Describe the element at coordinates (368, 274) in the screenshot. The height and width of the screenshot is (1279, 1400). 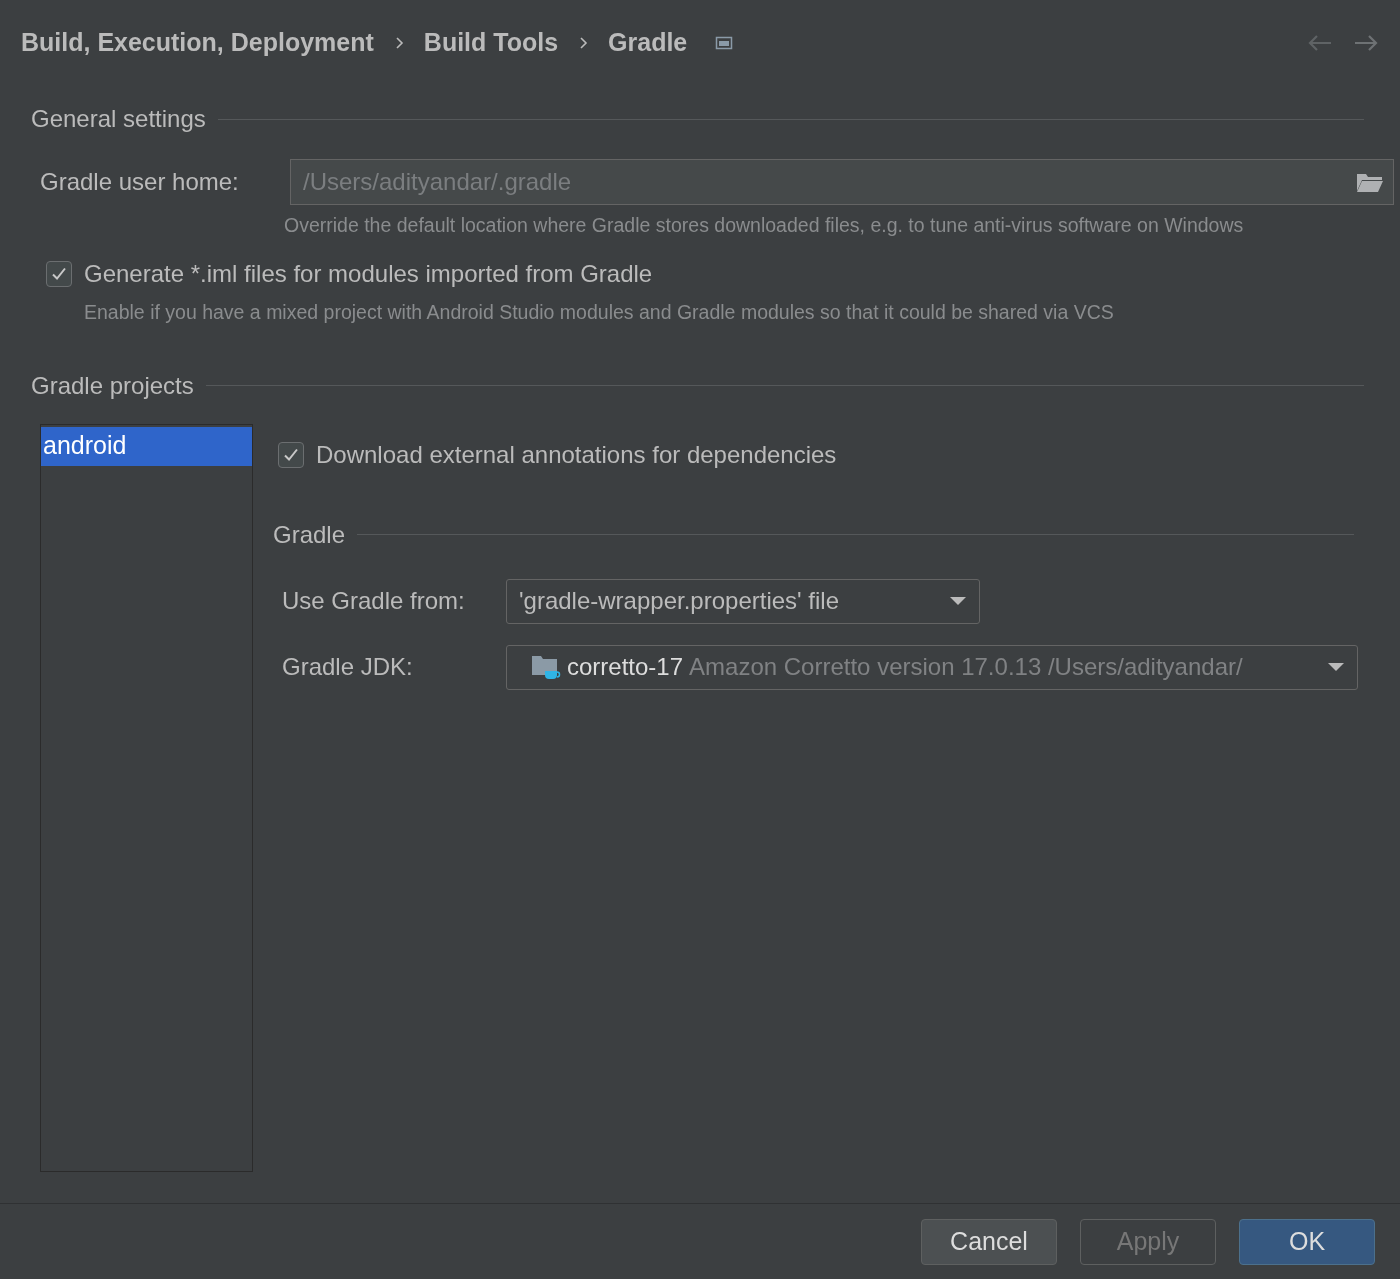
I see `checkbox-label: Generate *.iml files for modules imported from Gradle` at that location.